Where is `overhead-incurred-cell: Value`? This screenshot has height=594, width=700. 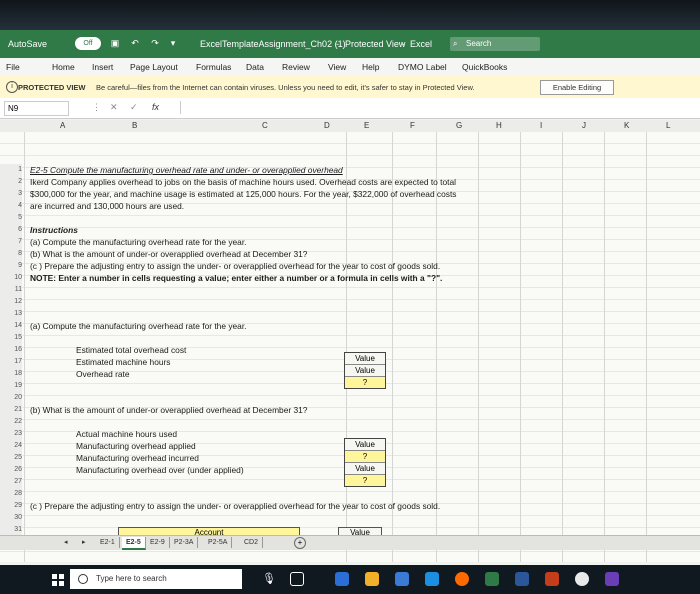 overhead-incurred-cell: Value is located at coordinates (365, 469).